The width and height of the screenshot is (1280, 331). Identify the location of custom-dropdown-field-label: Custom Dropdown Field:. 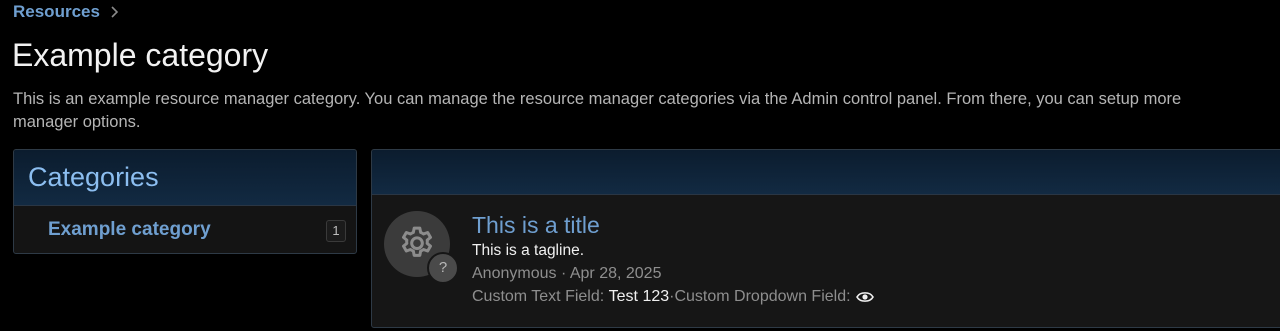
(762, 296).